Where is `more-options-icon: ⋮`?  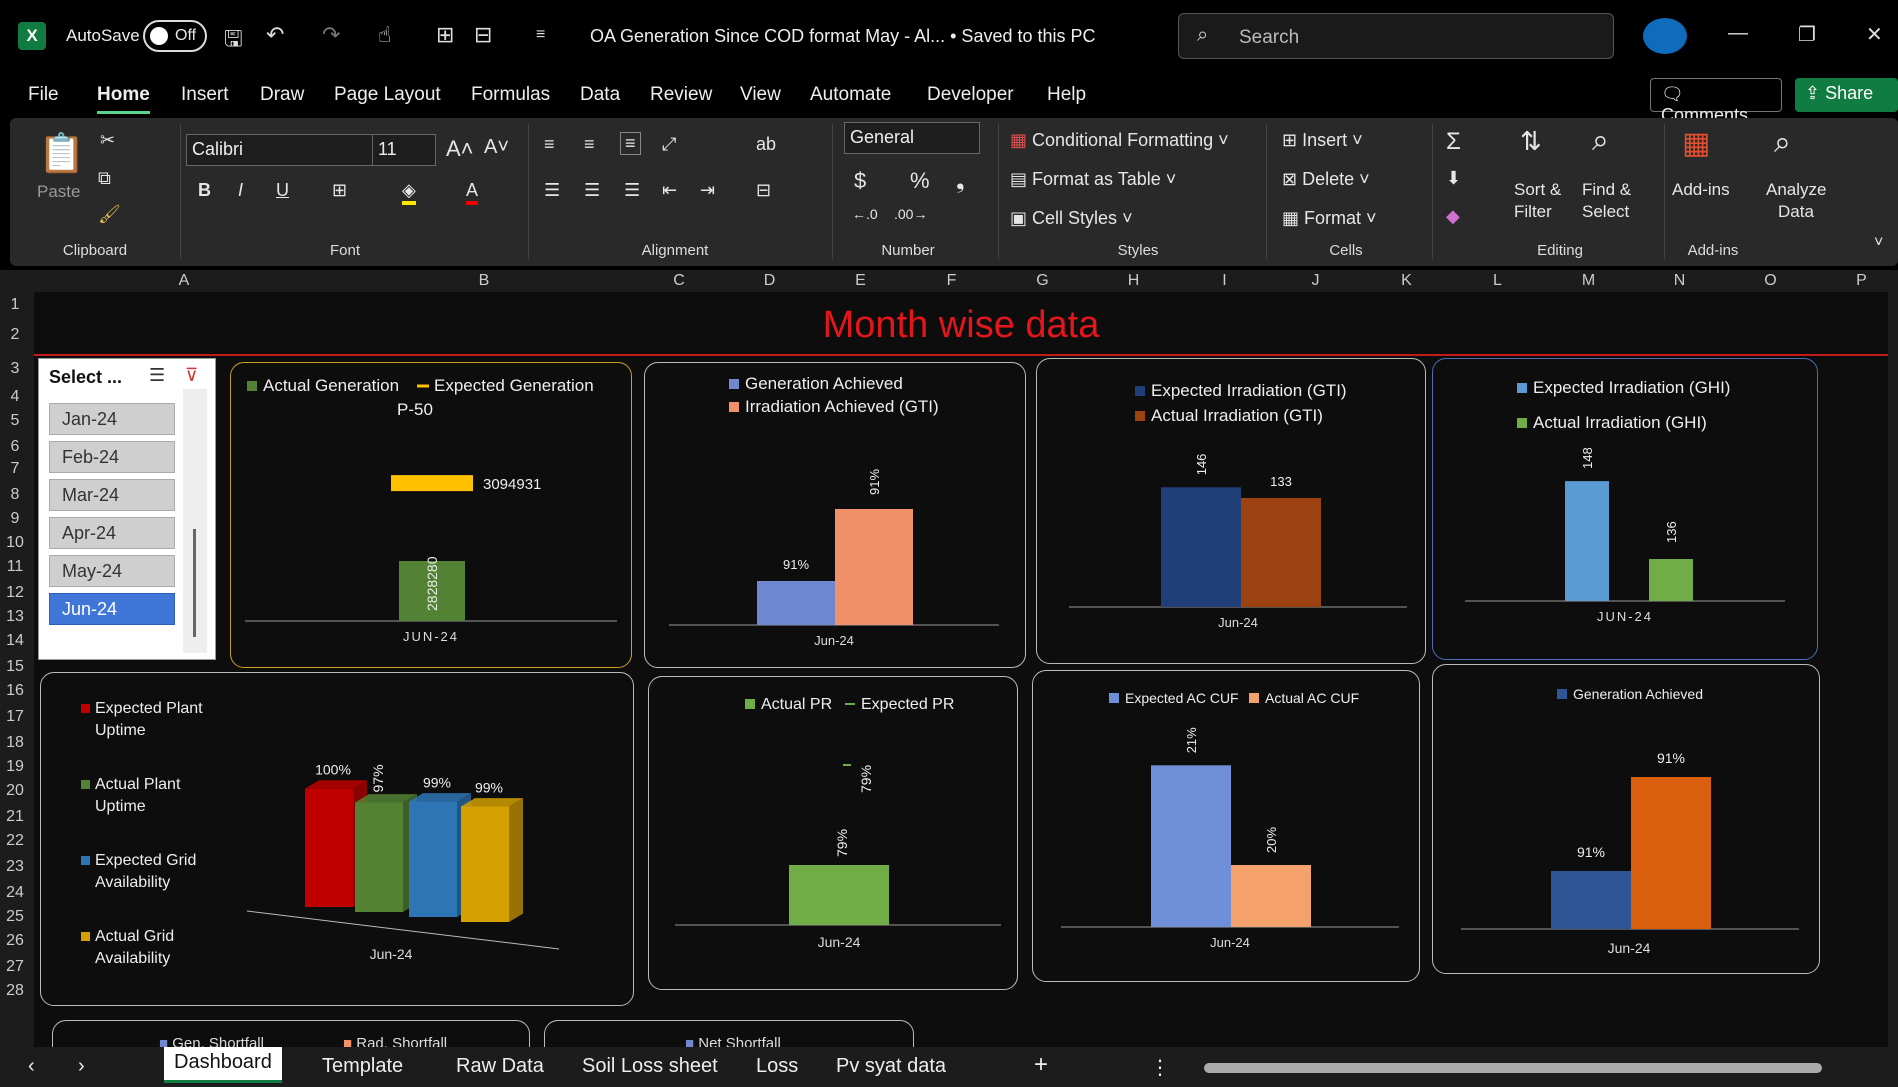 more-options-icon: ⋮ is located at coordinates (1160, 1067).